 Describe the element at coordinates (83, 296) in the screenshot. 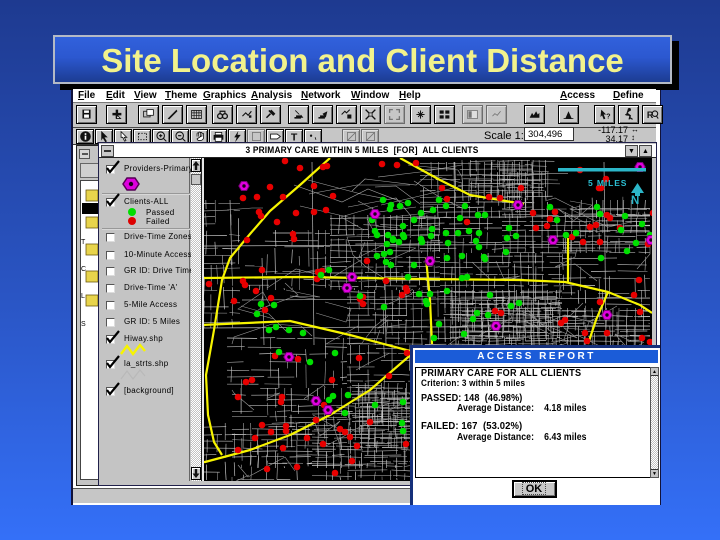

I see `svg-text: L` at that location.